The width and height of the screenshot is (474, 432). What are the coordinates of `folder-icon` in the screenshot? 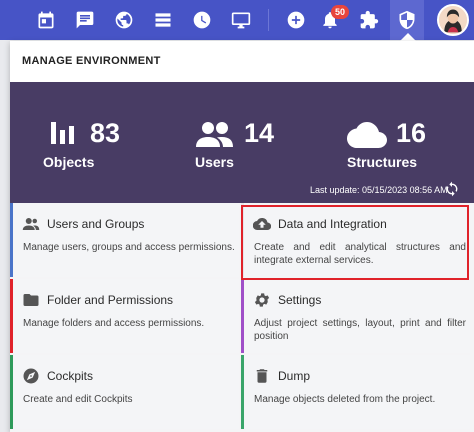 It's located at (31, 300).